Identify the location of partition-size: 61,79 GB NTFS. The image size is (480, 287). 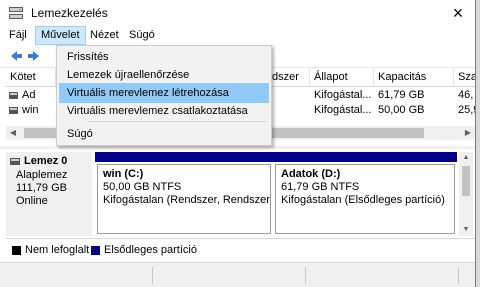
(320, 187).